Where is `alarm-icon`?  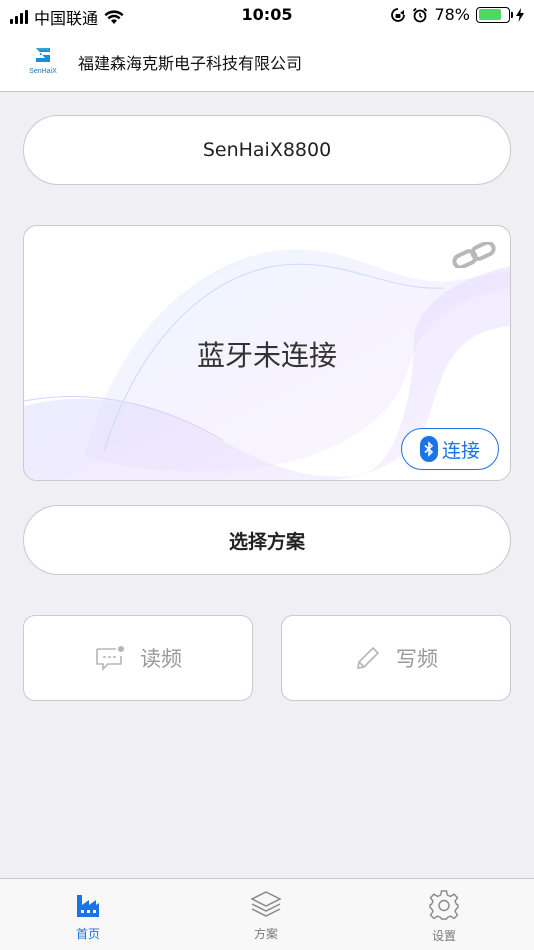
alarm-icon is located at coordinates (420, 14).